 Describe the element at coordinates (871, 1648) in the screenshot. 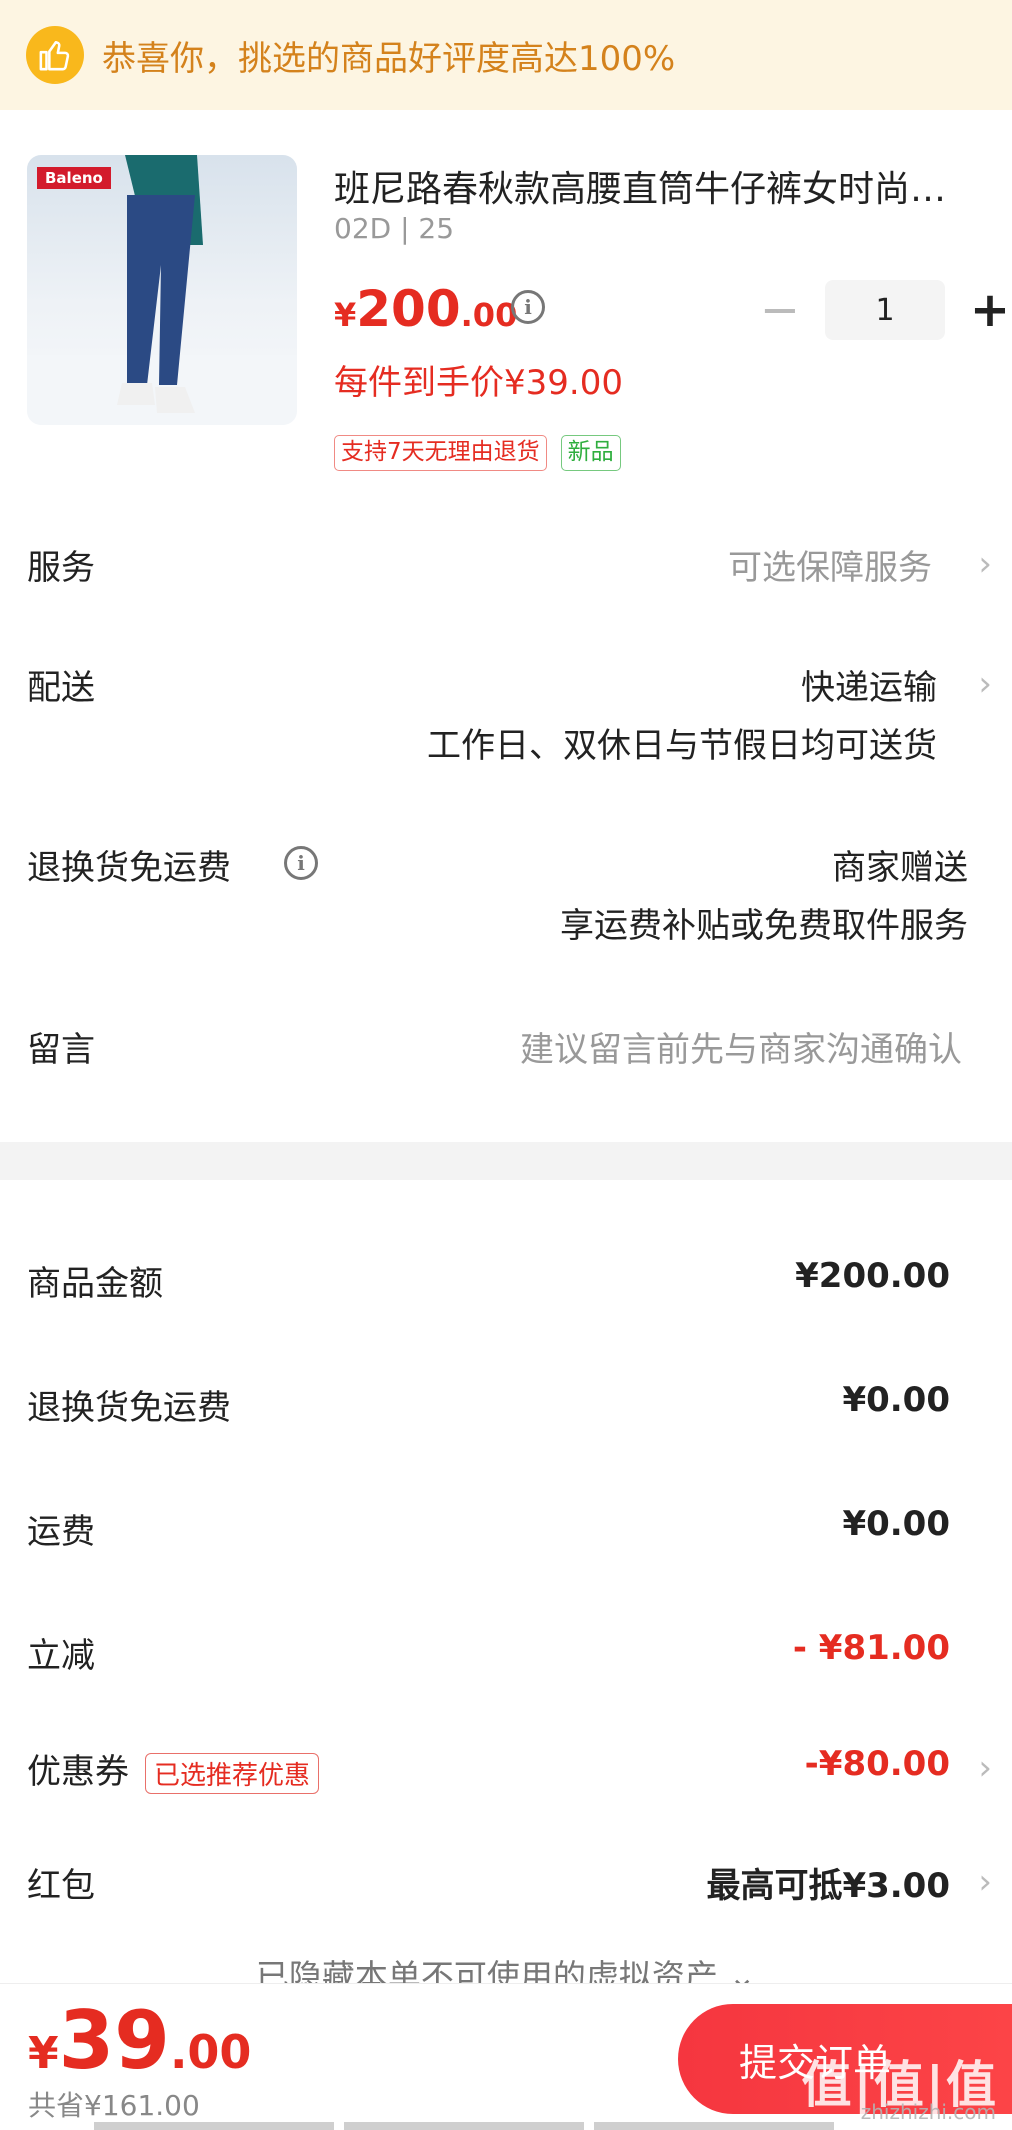

I see `instant-discount-value: - ¥81.00` at that location.